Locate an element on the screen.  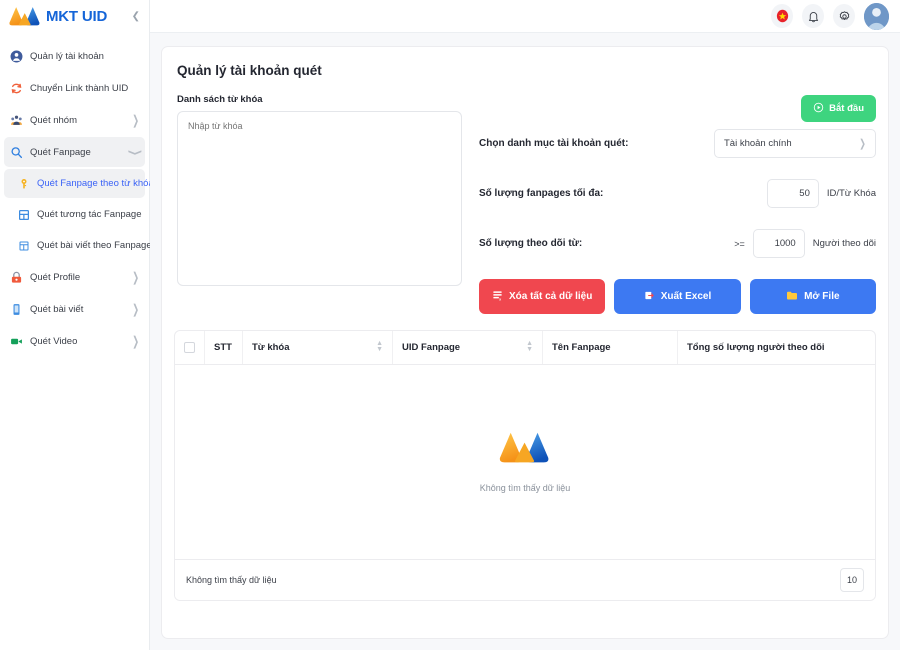
gear-icon is located at coordinates (844, 16).